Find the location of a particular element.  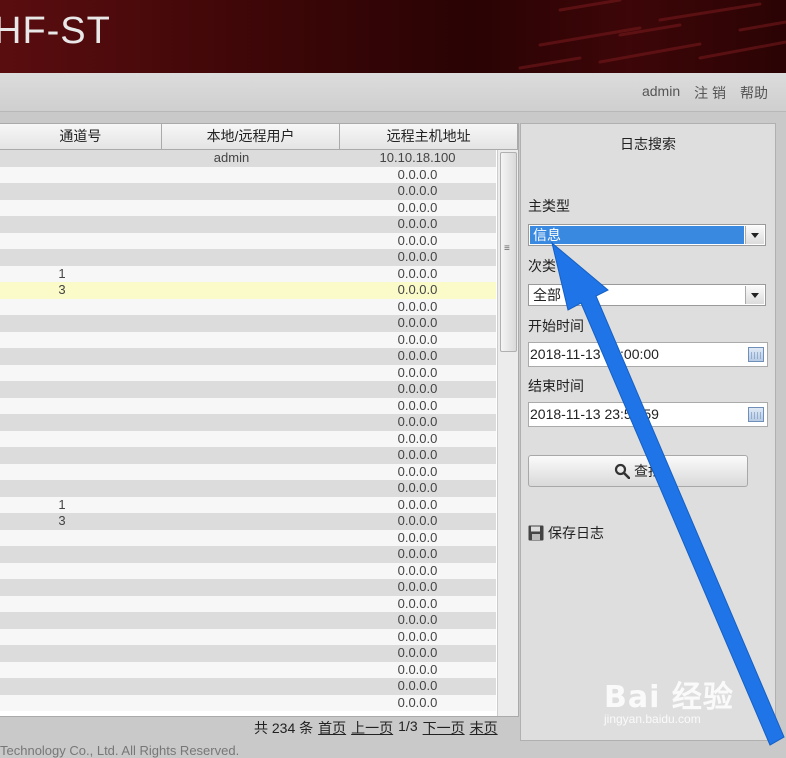

first-page-link: 首页 is located at coordinates (332, 728).